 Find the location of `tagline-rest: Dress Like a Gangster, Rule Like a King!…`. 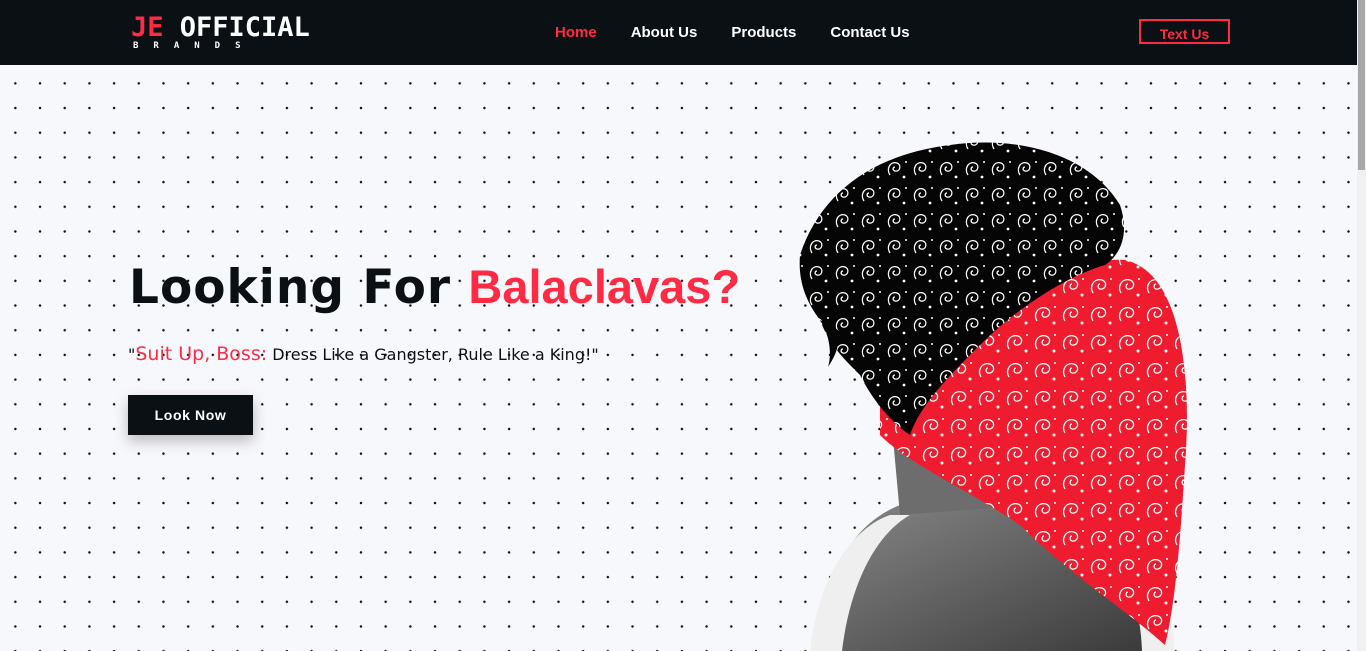

tagline-rest: Dress Like a Gangster, Rule Like a King!… is located at coordinates (433, 354).